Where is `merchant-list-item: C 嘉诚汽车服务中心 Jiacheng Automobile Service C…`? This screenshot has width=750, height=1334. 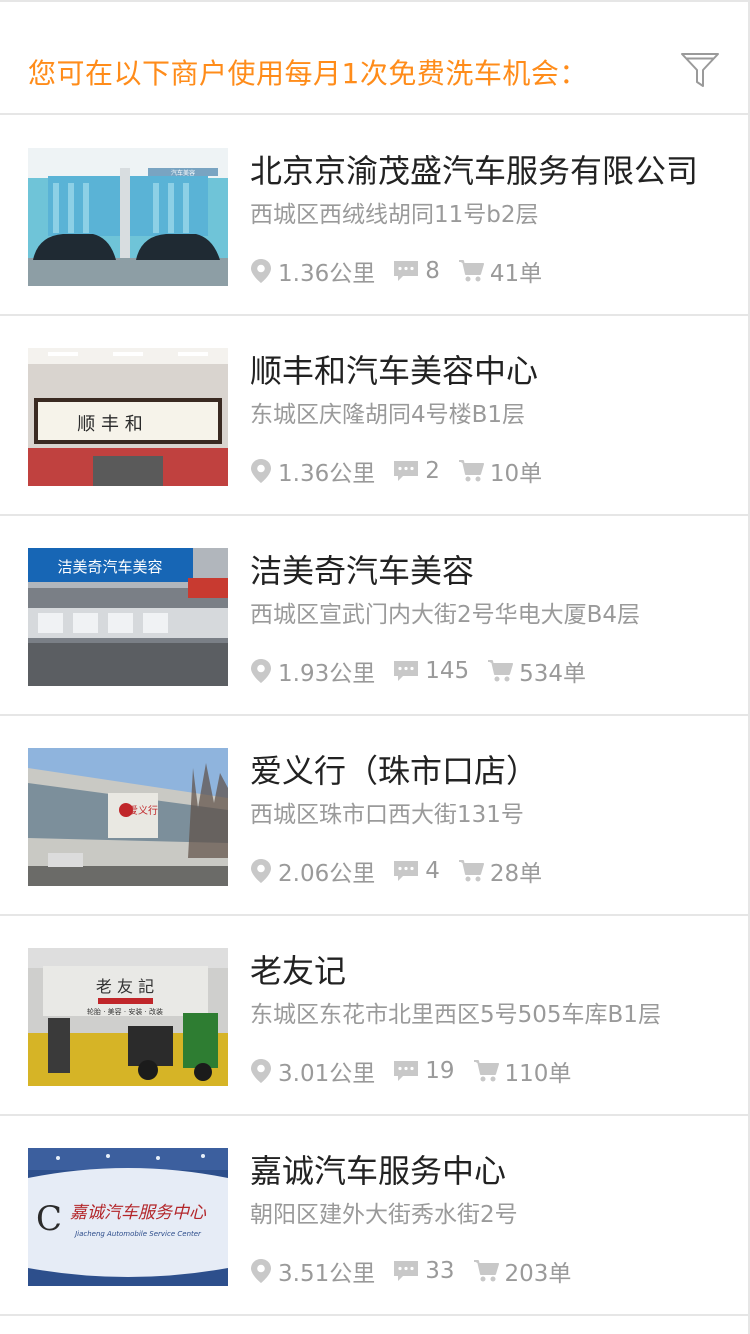 merchant-list-item: C 嘉诚汽车服务中心 Jiacheng Automobile Service C… is located at coordinates (375, 1216).